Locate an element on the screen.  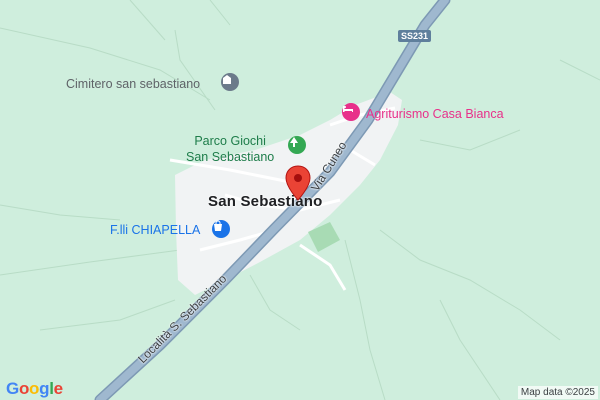
location-pin-icon is located at coordinates (298, 183).